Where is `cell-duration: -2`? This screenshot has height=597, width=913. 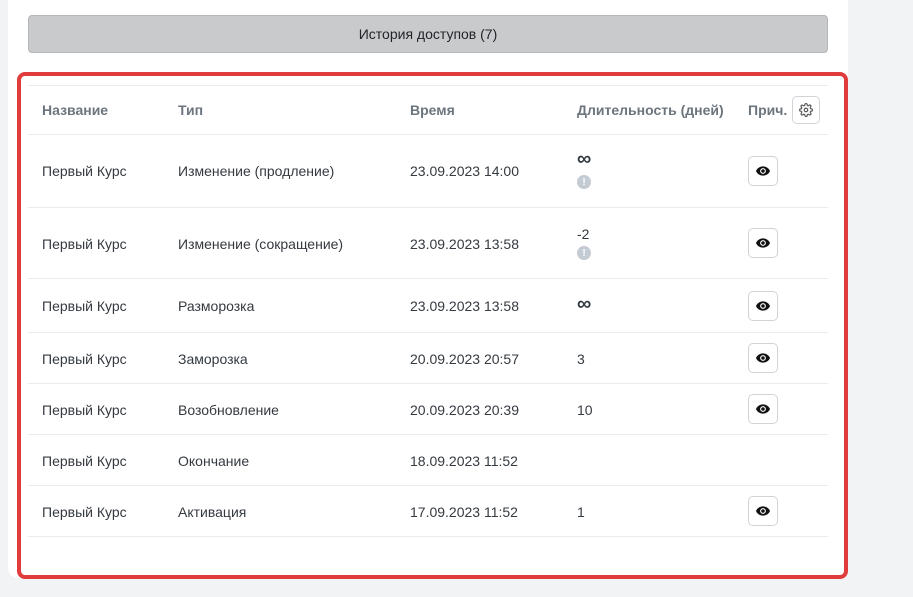 cell-duration: -2 is located at coordinates (583, 234).